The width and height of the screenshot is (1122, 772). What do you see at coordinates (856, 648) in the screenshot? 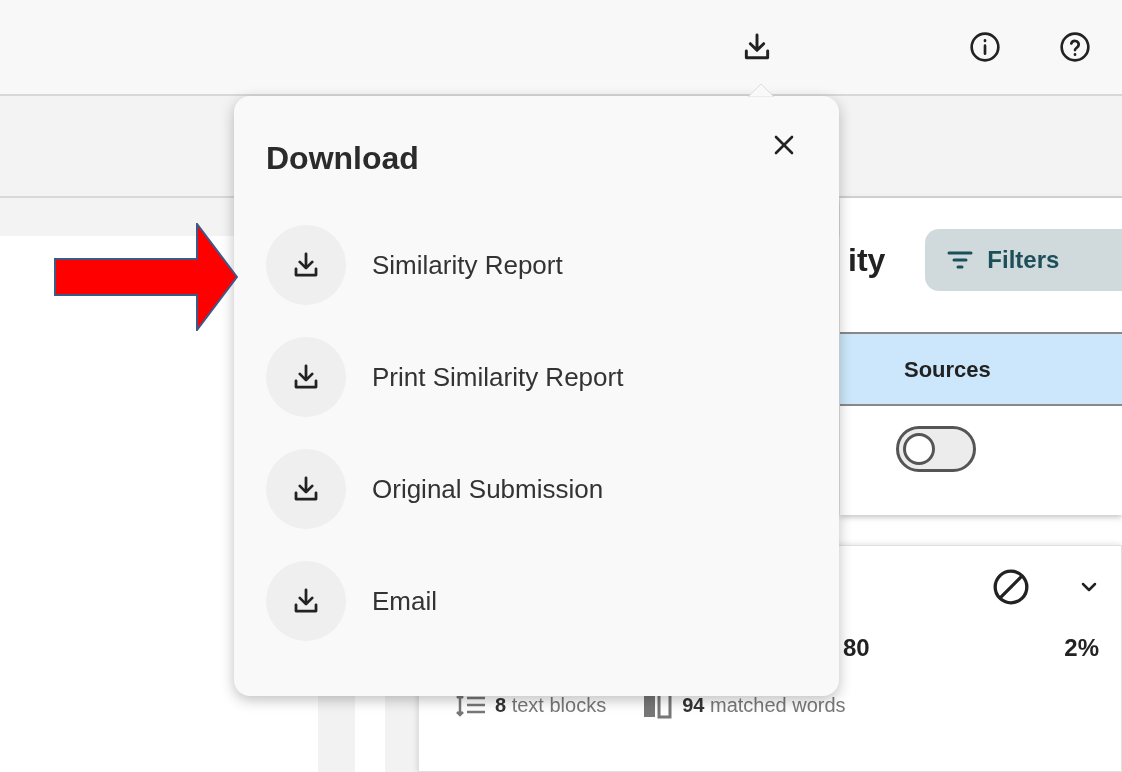
I see `match-count: 80` at bounding box center [856, 648].